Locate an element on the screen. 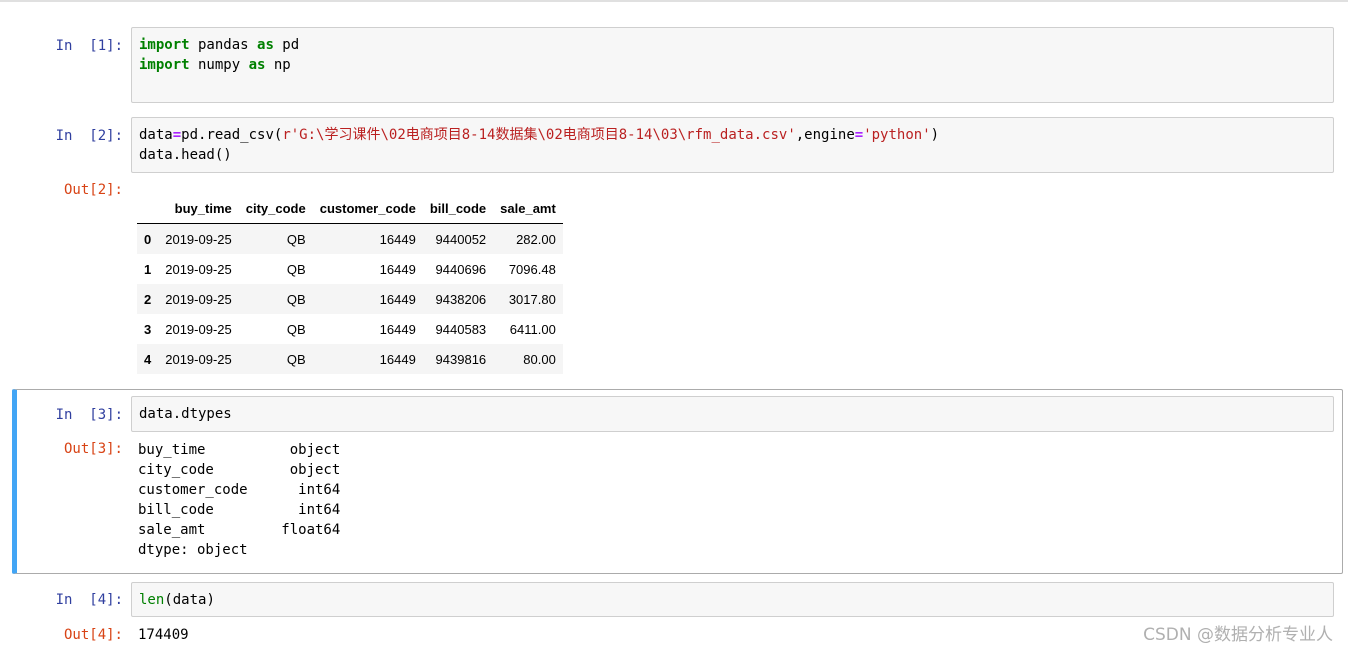 This screenshot has height=651, width=1348. column-header: sale_amt is located at coordinates (528, 209).